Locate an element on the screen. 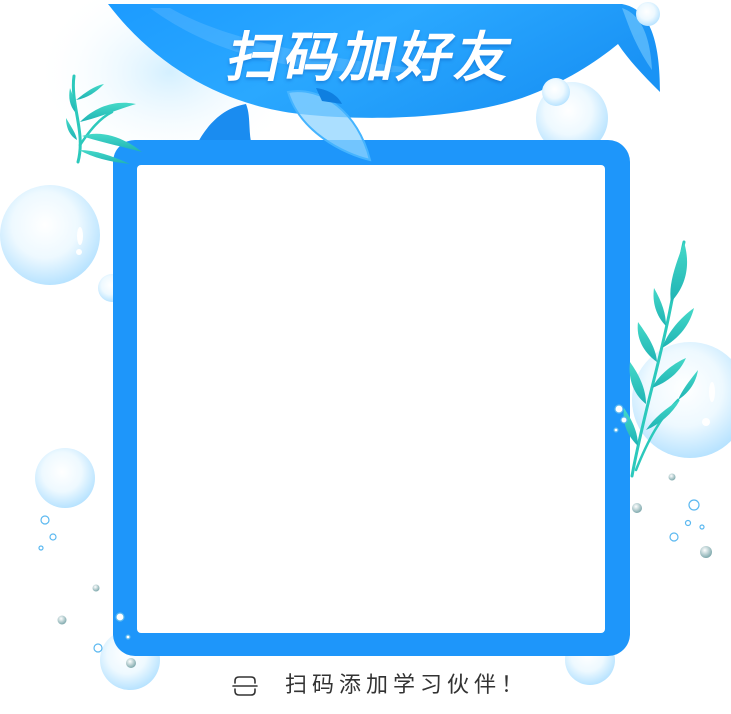 The width and height of the screenshot is (731, 714). scan-icon is located at coordinates (245, 686).